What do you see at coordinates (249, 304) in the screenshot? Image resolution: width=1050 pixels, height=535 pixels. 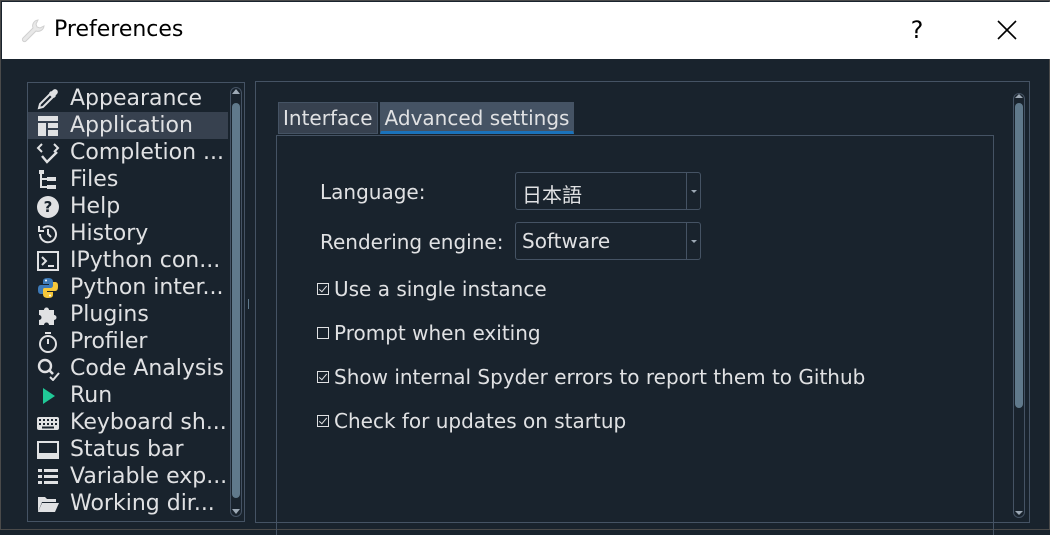 I see `splitter-handle` at bounding box center [249, 304].